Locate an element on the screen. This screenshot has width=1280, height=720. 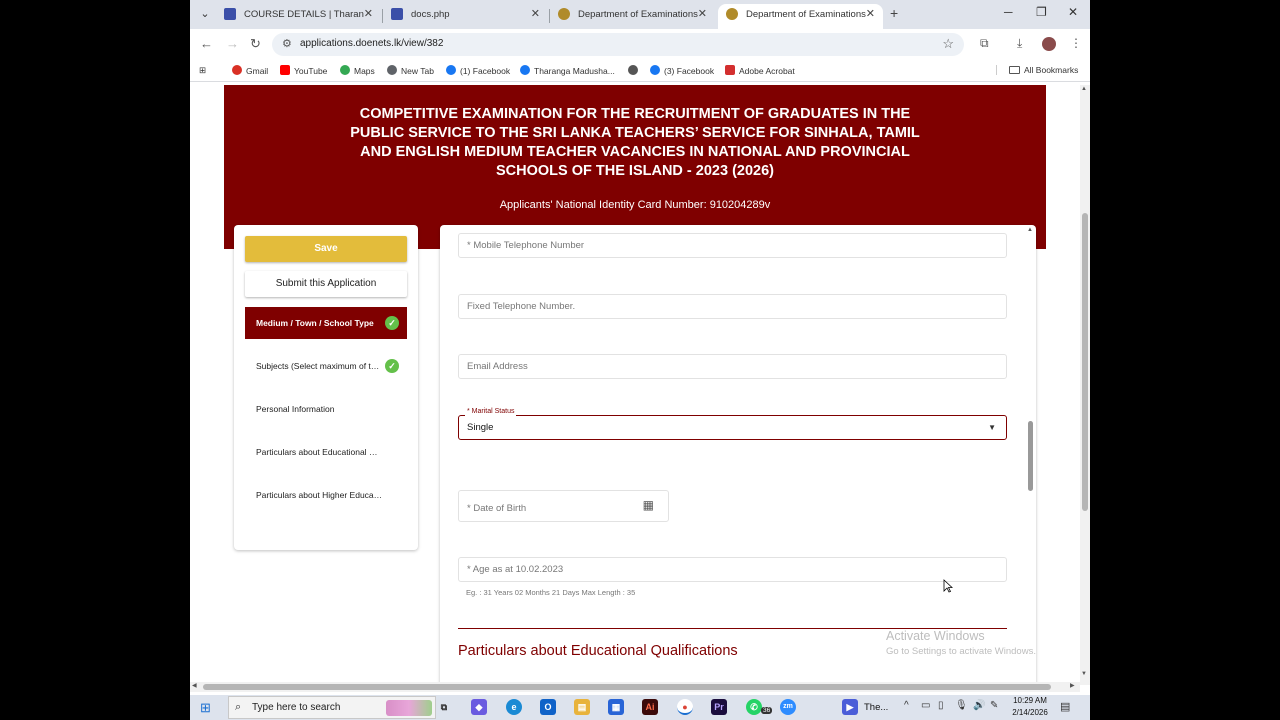
extensions-icon: ⧉ is located at coordinates (984, 43).